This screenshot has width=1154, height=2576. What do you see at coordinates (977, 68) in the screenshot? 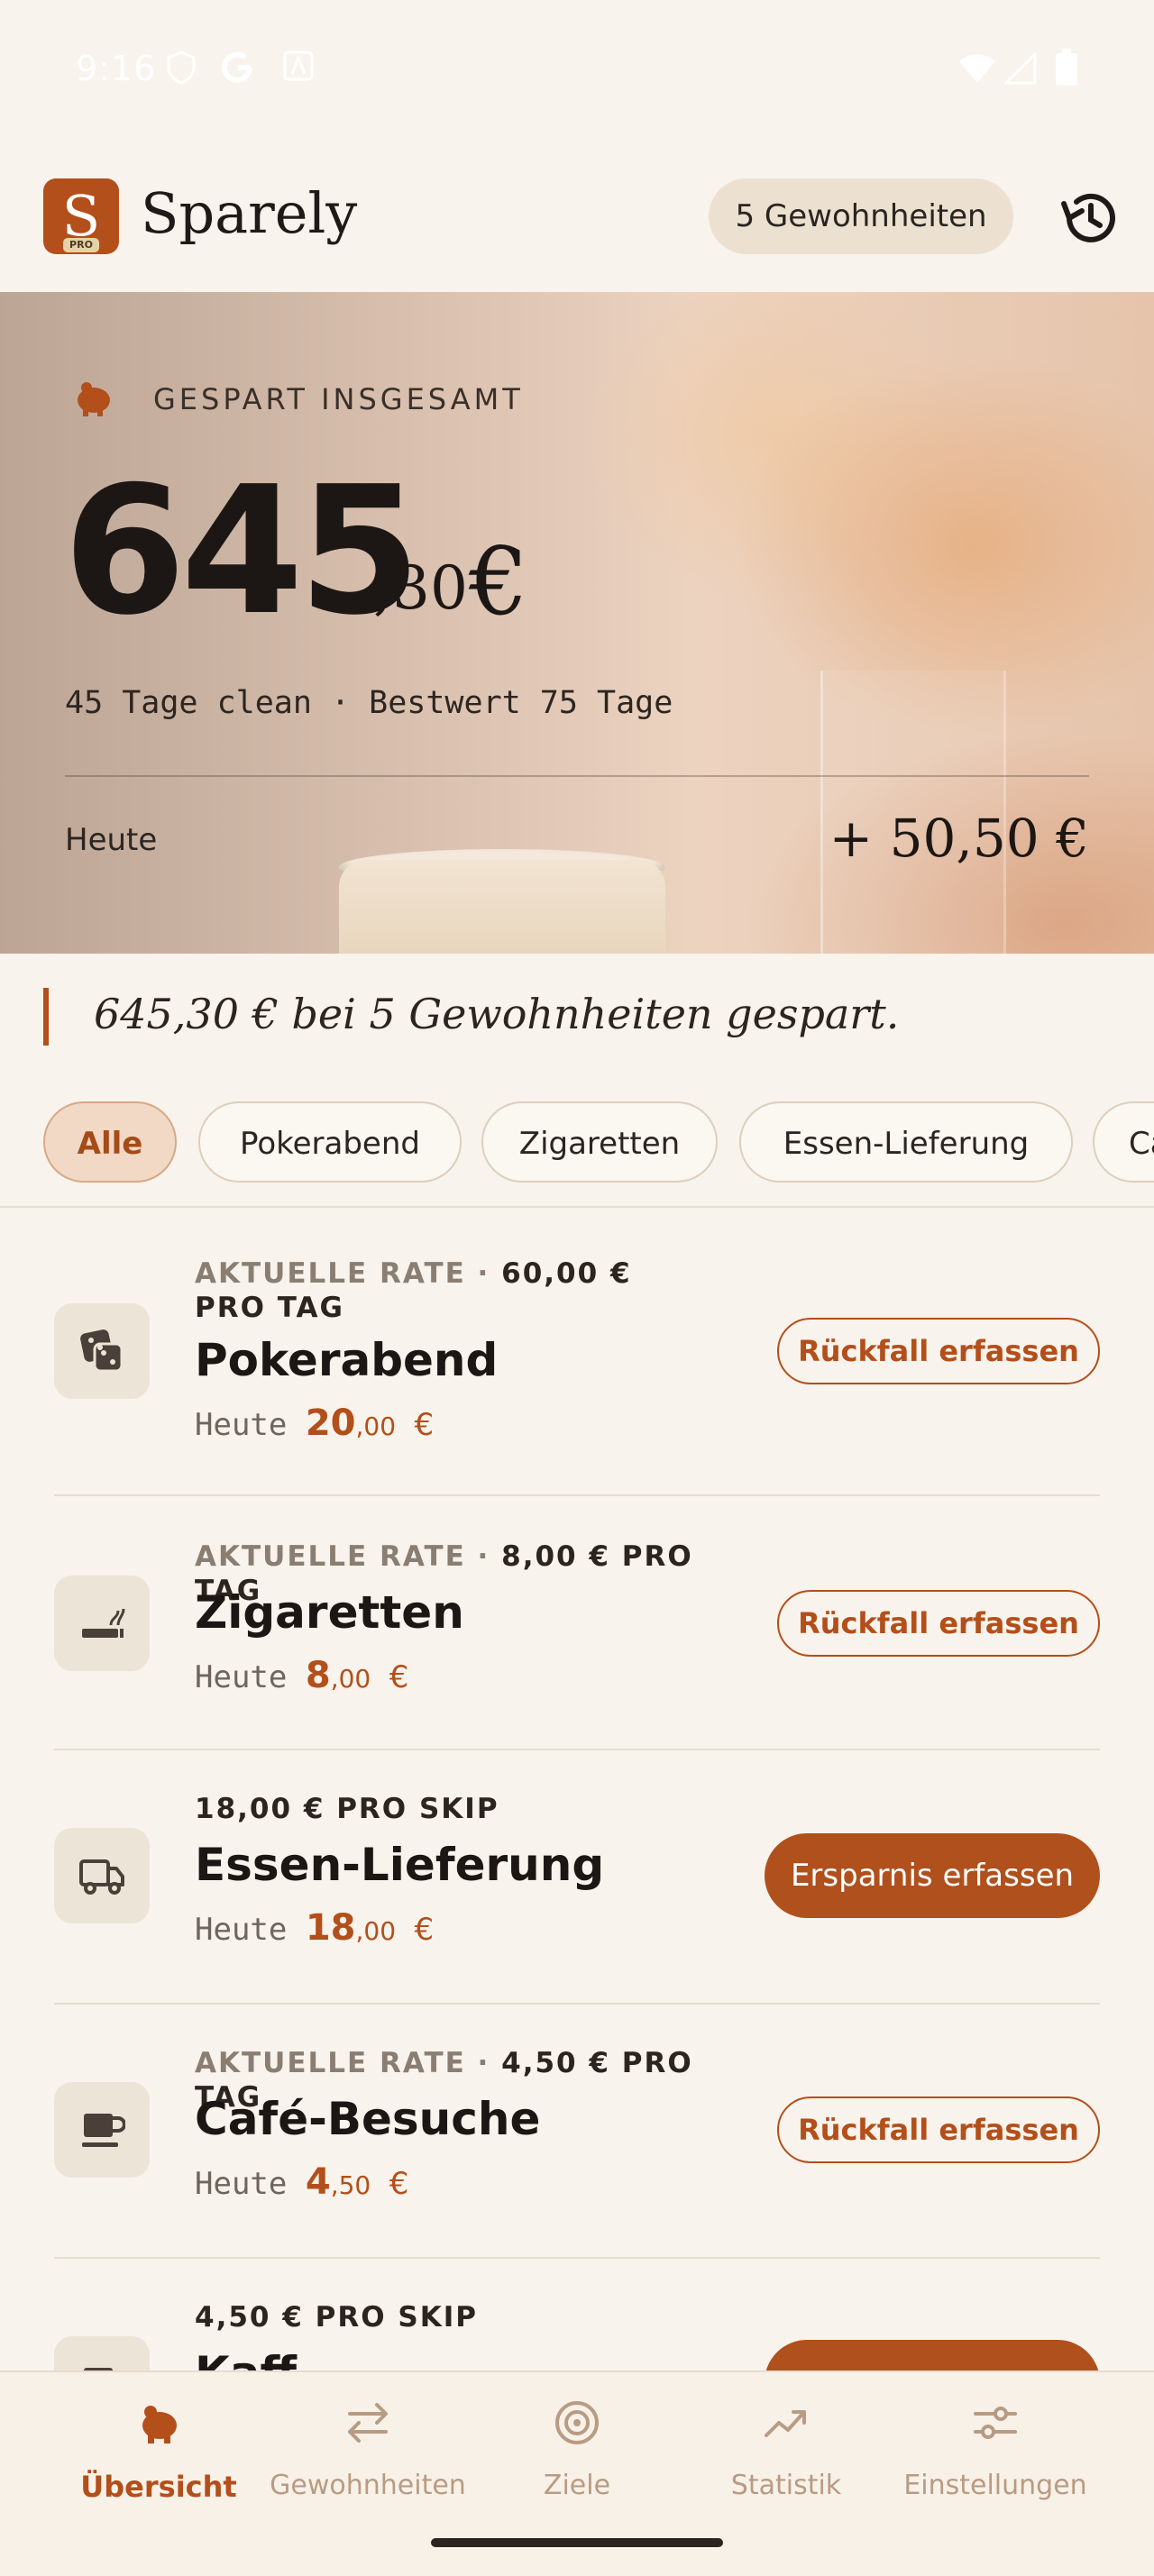
I see `wifi-icon` at bounding box center [977, 68].